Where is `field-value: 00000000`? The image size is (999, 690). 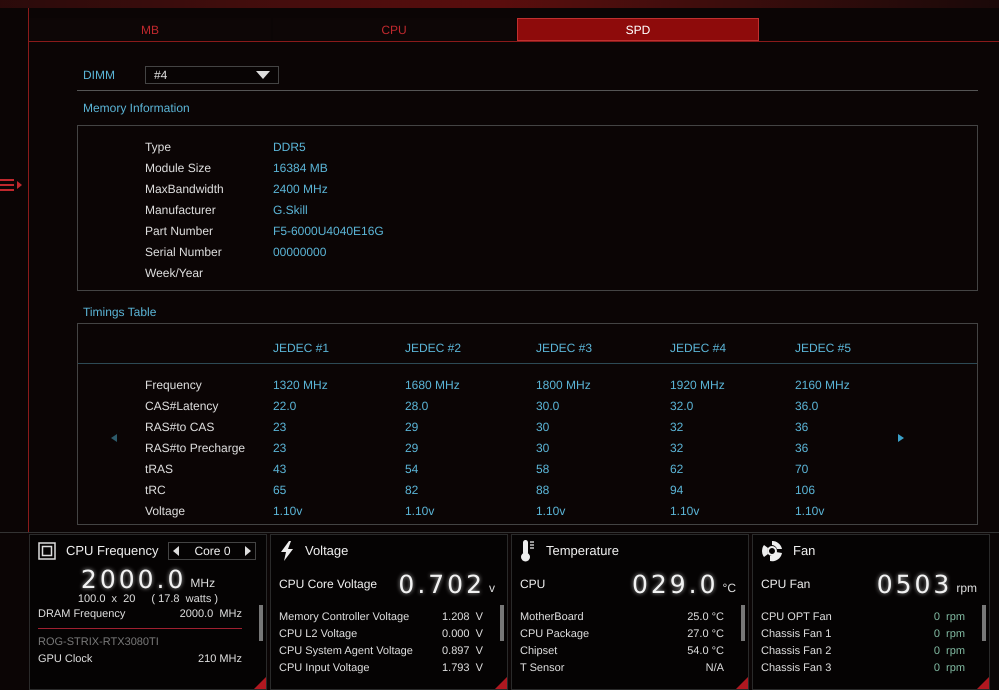
field-value: 00000000 is located at coordinates (299, 252).